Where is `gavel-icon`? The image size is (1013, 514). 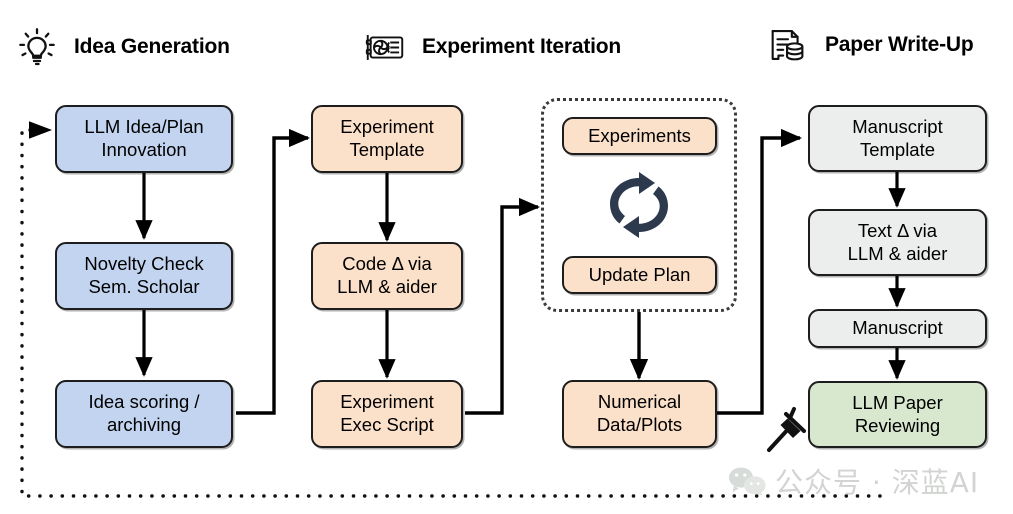
gavel-icon is located at coordinates (786, 429).